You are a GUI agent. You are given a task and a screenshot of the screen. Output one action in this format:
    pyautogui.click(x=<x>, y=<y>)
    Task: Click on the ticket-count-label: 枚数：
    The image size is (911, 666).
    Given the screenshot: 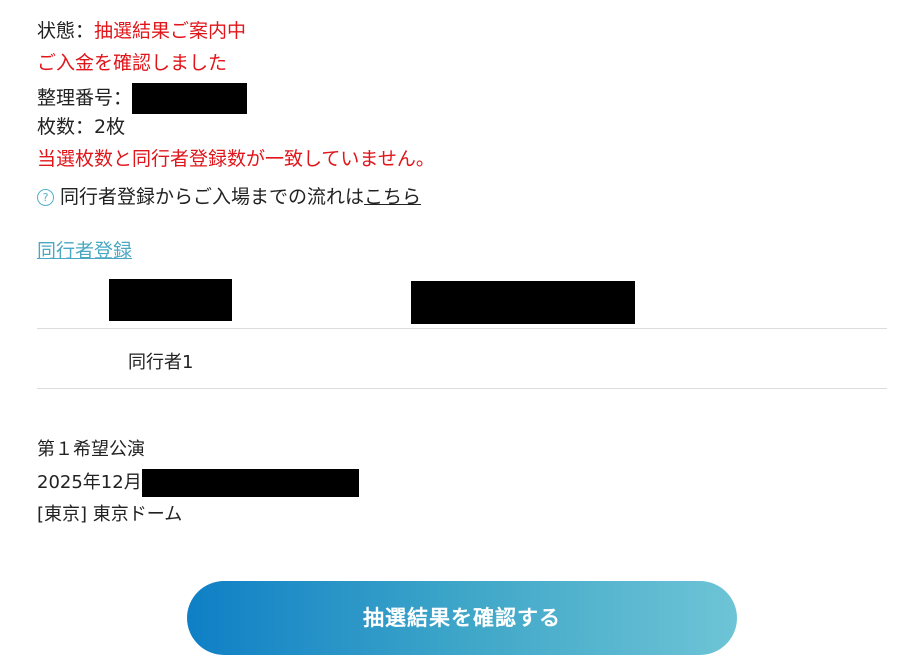 What is the action you would take?
    pyautogui.click(x=66, y=127)
    